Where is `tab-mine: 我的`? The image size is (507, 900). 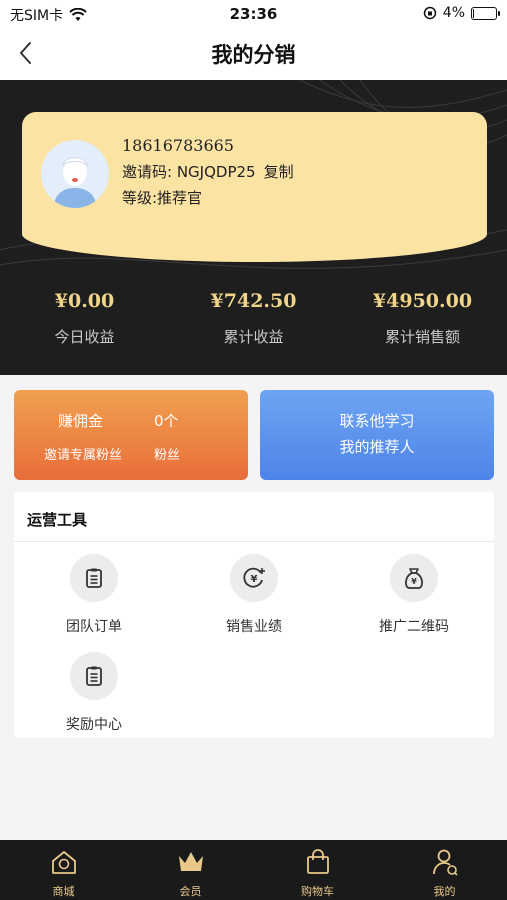 tab-mine: 我的 is located at coordinates (444, 870).